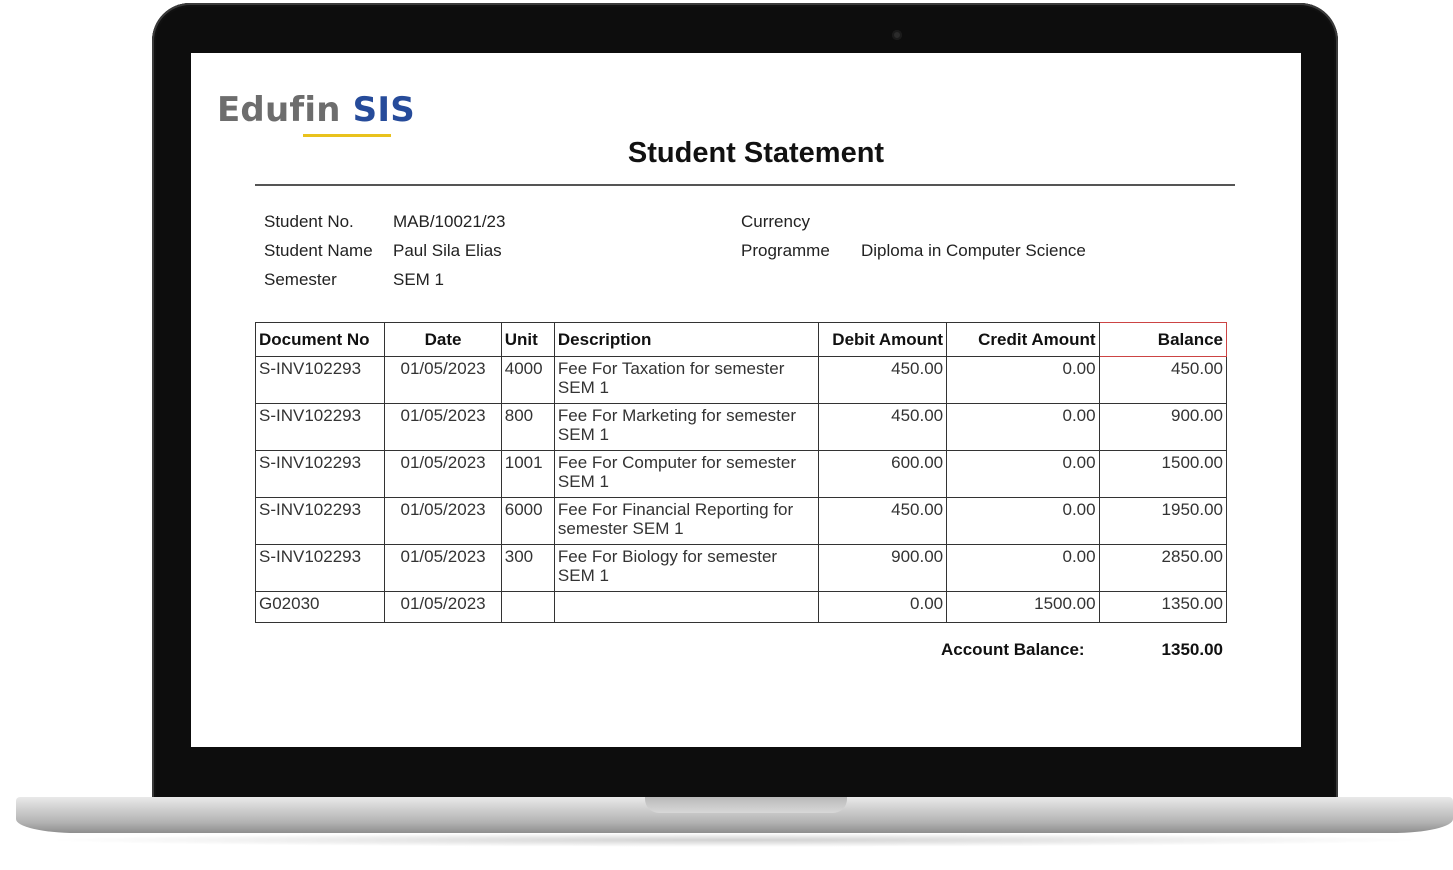 The width and height of the screenshot is (1453, 870). Describe the element at coordinates (1023, 339) in the screenshot. I see `col-header-credit-amount: Credit Amount` at that location.